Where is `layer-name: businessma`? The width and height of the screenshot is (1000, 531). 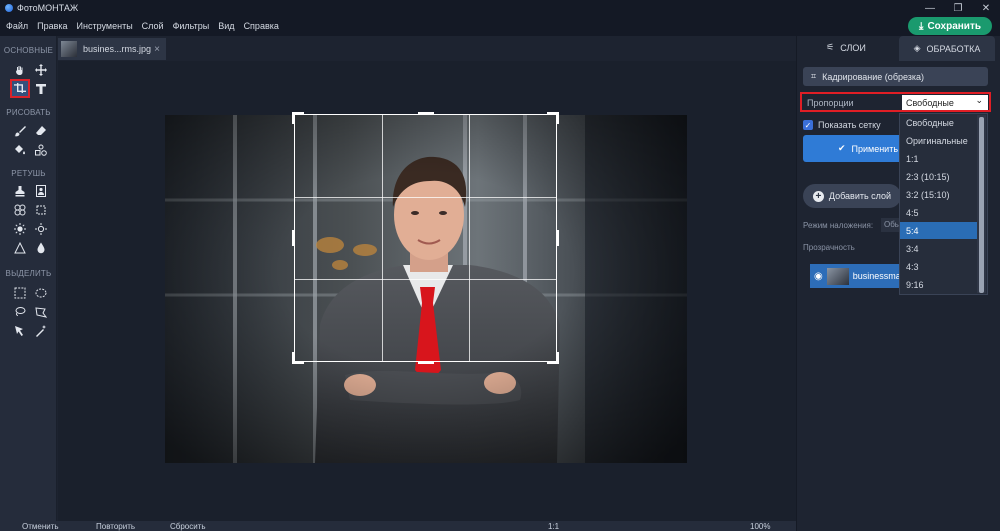 layer-name: businessma is located at coordinates (876, 276).